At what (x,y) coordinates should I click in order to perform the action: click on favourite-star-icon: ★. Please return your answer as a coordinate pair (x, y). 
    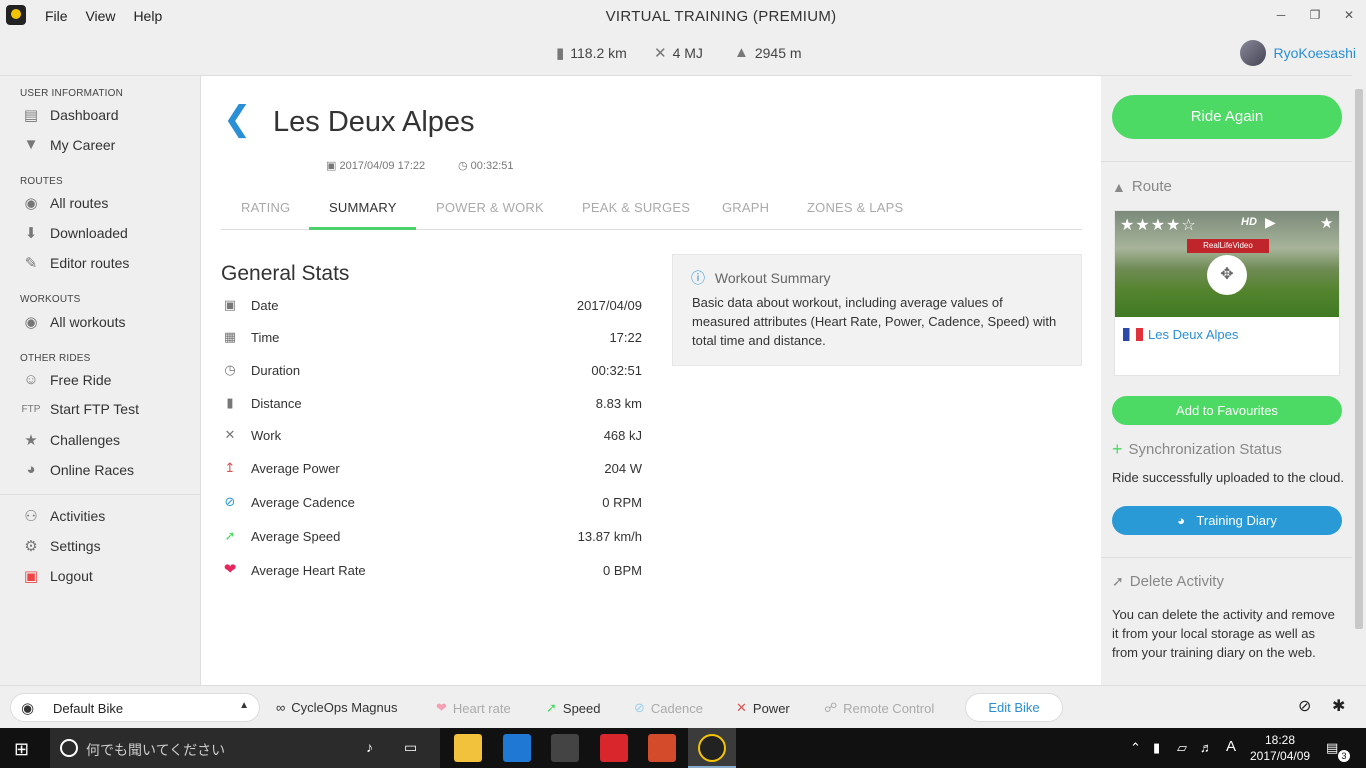
    Looking at the image, I should click on (1326, 223).